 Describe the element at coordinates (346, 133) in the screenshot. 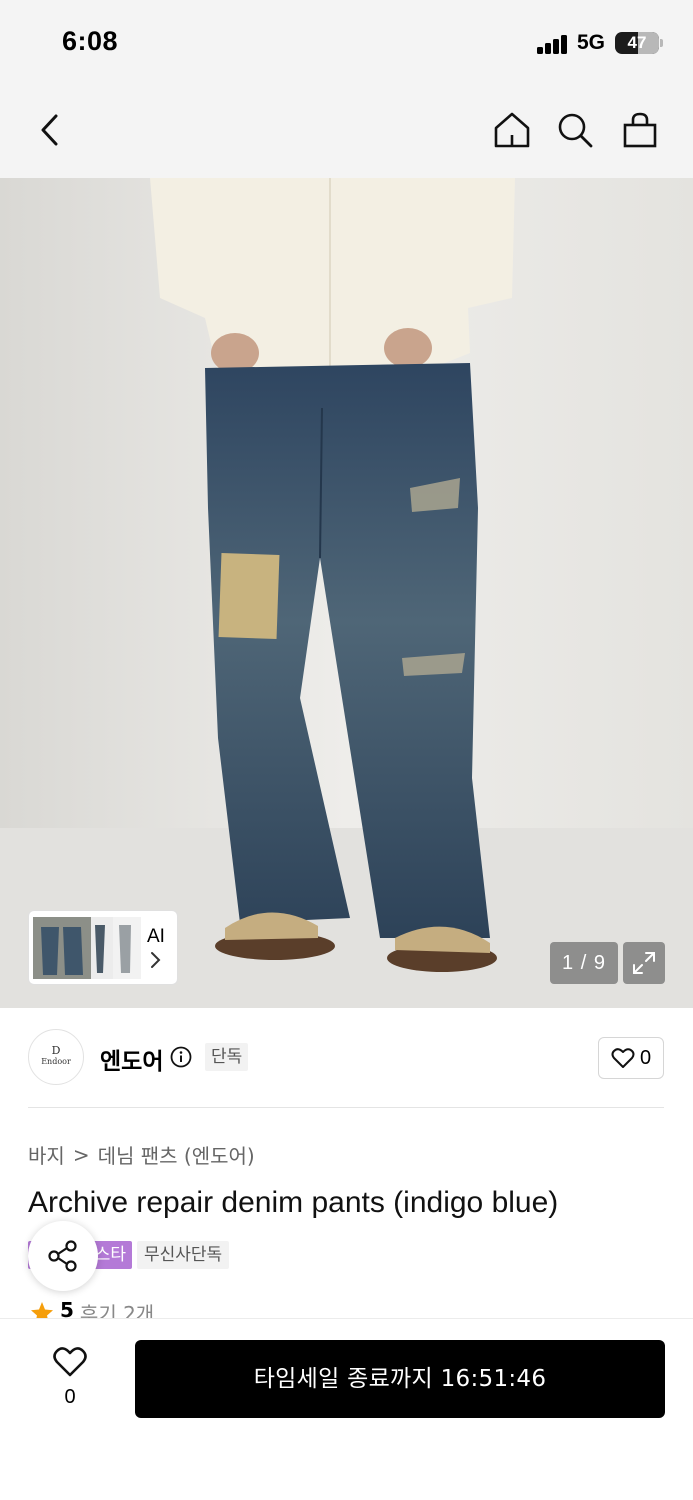

I see `top-nav` at that location.